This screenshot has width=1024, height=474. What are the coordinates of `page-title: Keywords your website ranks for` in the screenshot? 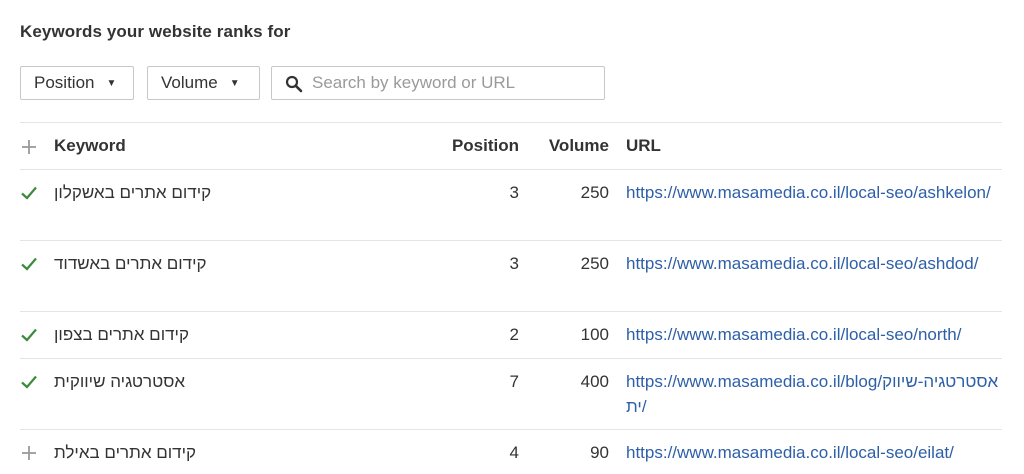 It's located at (155, 31).